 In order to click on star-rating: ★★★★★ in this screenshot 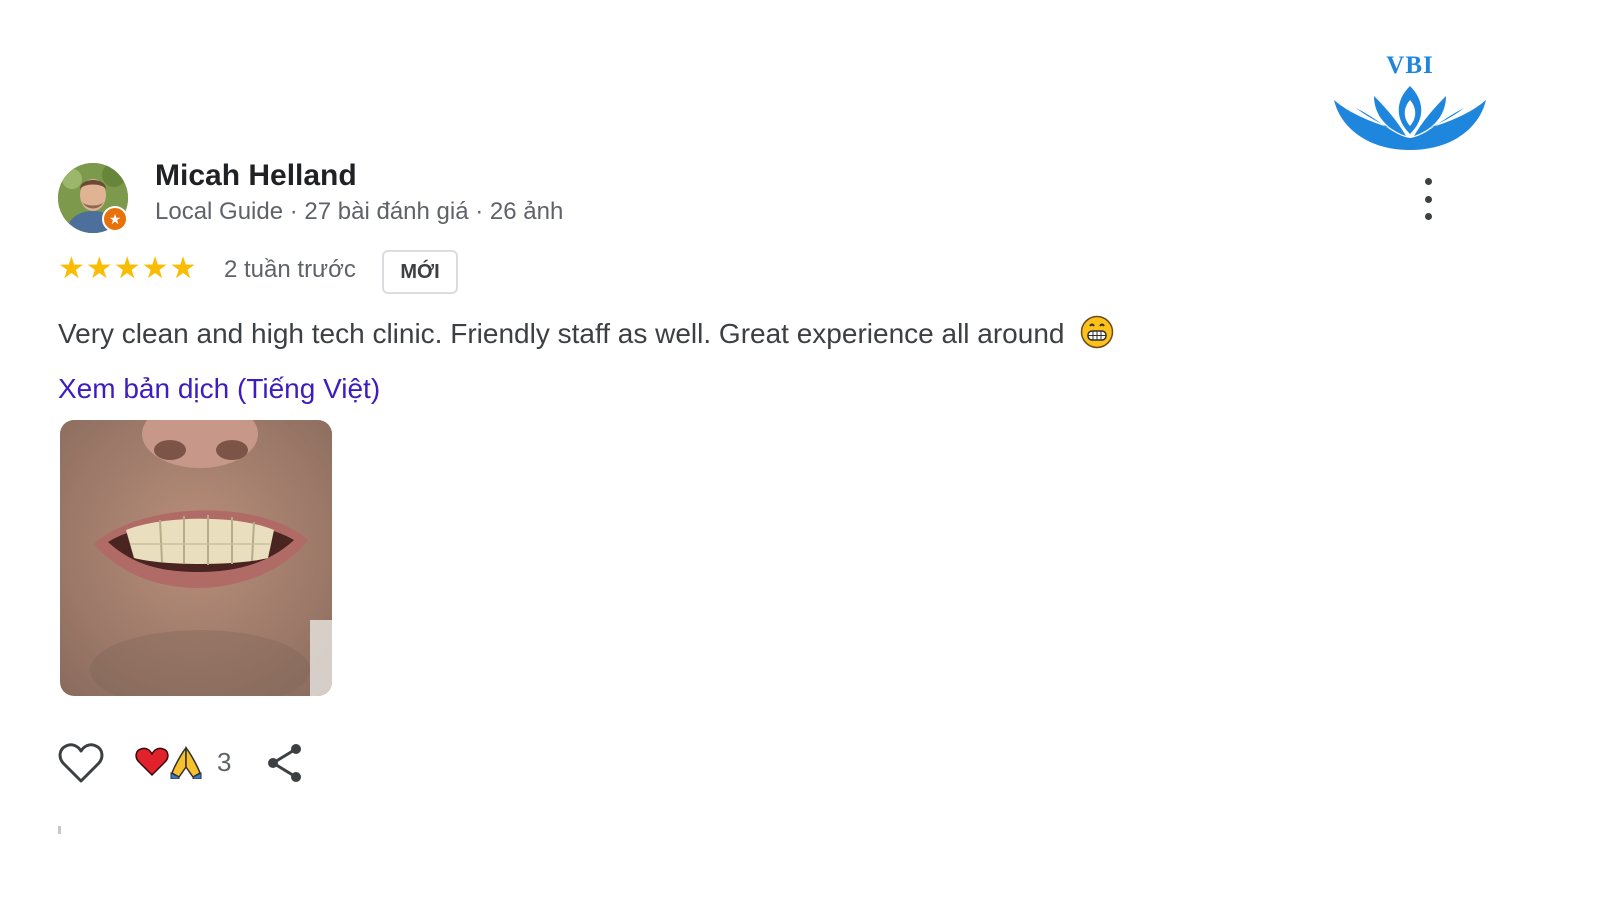, I will do `click(128, 268)`.